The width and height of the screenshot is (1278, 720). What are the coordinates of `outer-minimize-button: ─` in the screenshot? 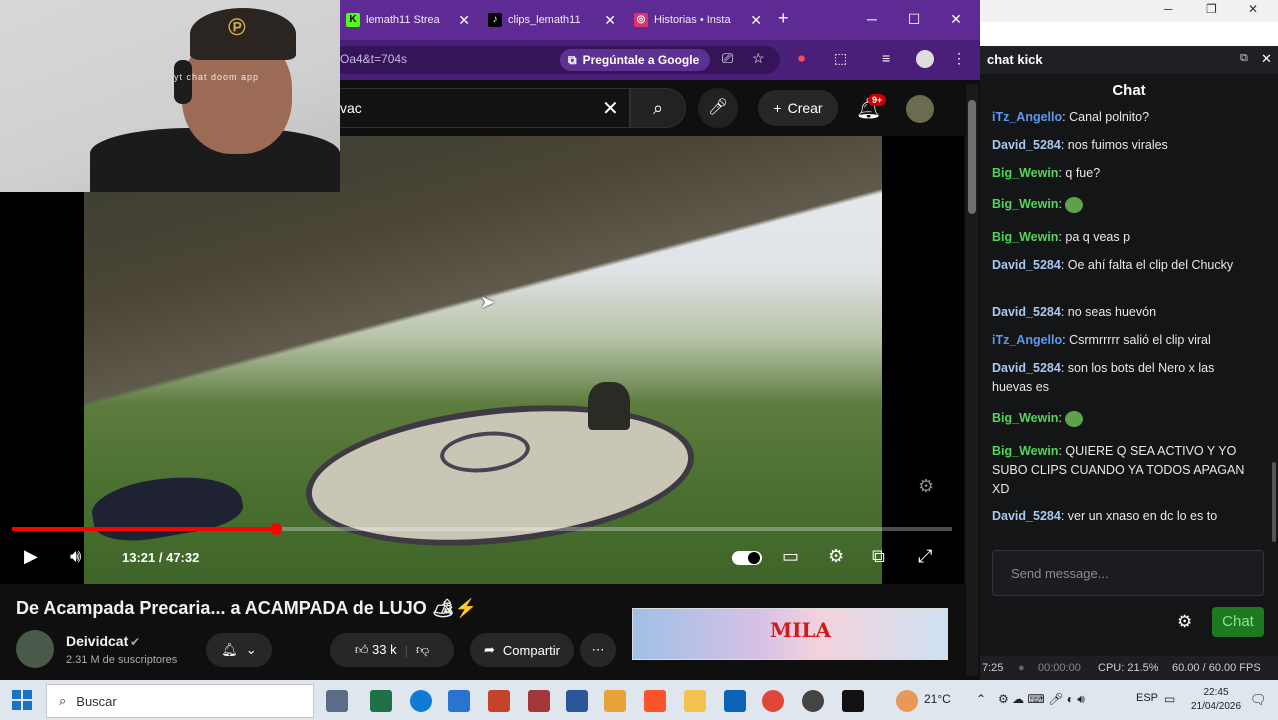 It's located at (1168, 9).